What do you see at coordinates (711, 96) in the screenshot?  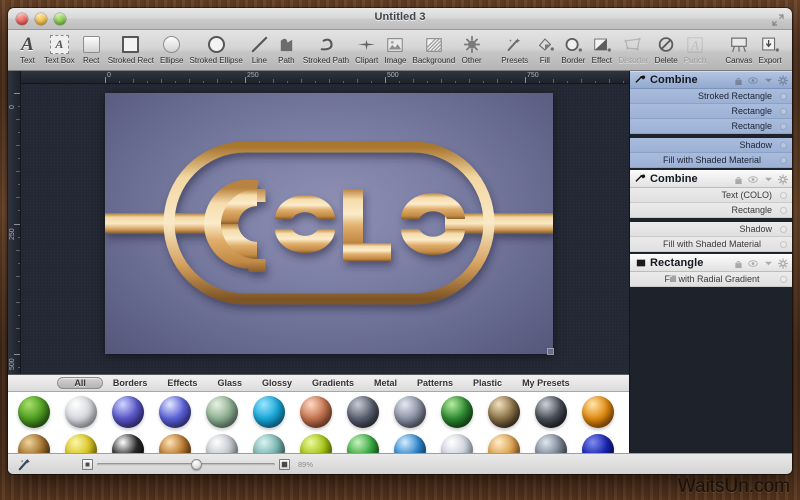 I see `layer-row: Stroked Rectangle` at bounding box center [711, 96].